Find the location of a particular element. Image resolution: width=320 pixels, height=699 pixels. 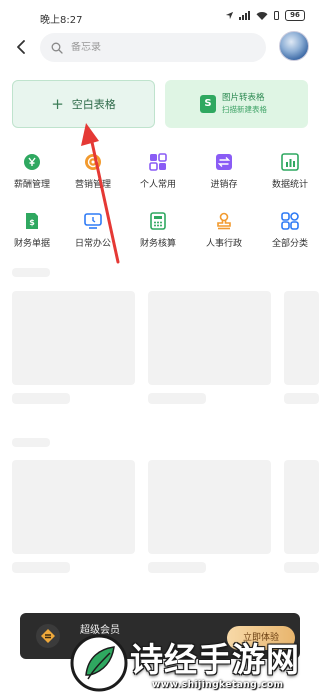

status-bar: 晚上8:27 96 is located at coordinates (159, 17).